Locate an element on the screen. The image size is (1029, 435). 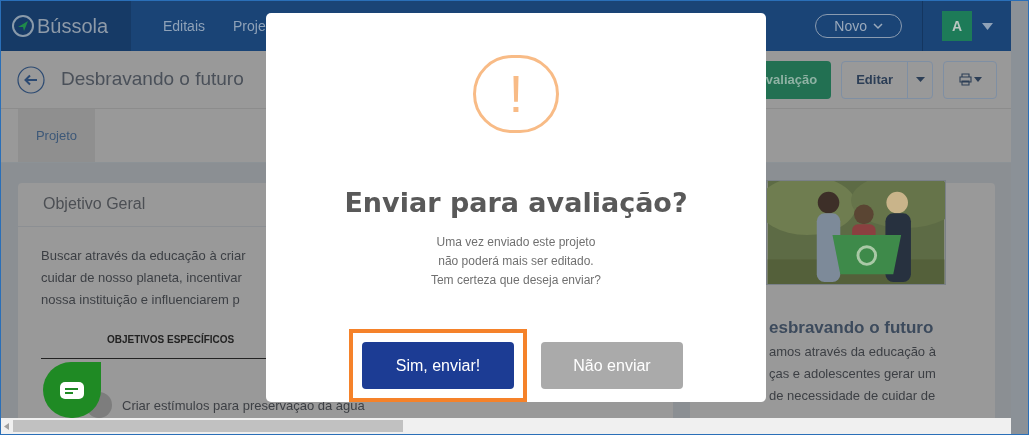
project-title: esbravando o futuro is located at coordinates (851, 328).